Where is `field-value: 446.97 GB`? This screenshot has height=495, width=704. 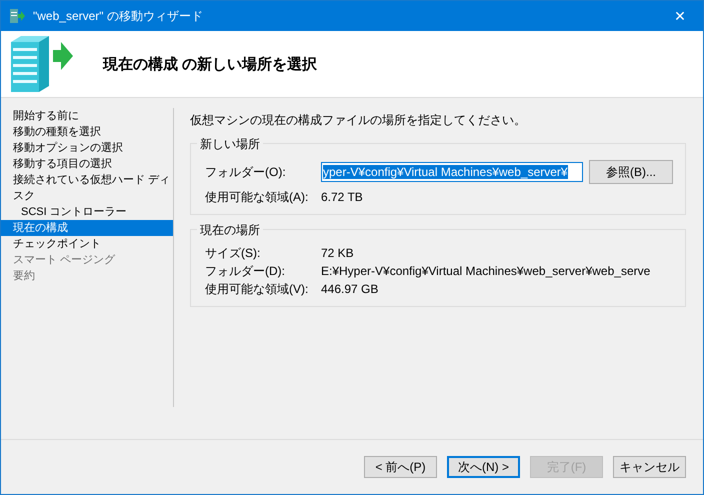
field-value: 446.97 GB is located at coordinates (349, 289).